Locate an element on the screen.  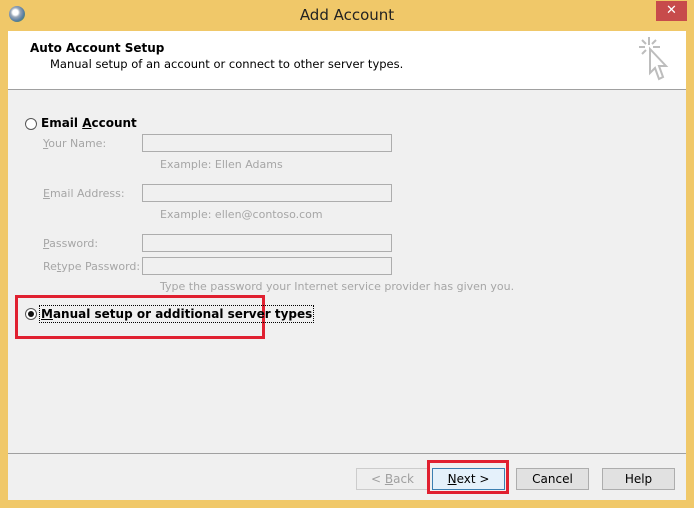
title-bar: Add Account ✕ is located at coordinates (347, 15).